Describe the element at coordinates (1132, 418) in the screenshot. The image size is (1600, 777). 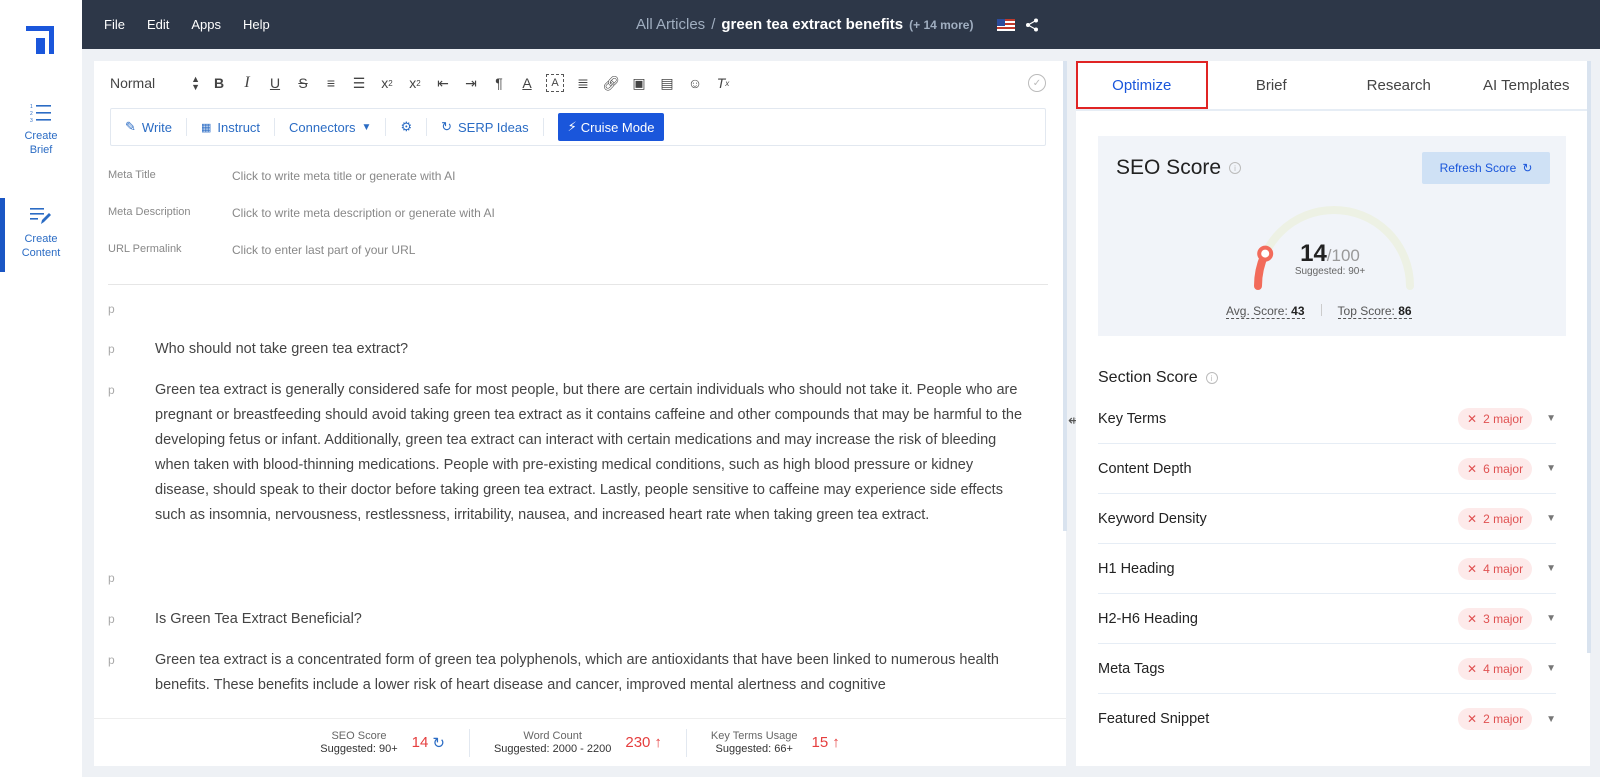
I see `section-name: Key Terms` at that location.